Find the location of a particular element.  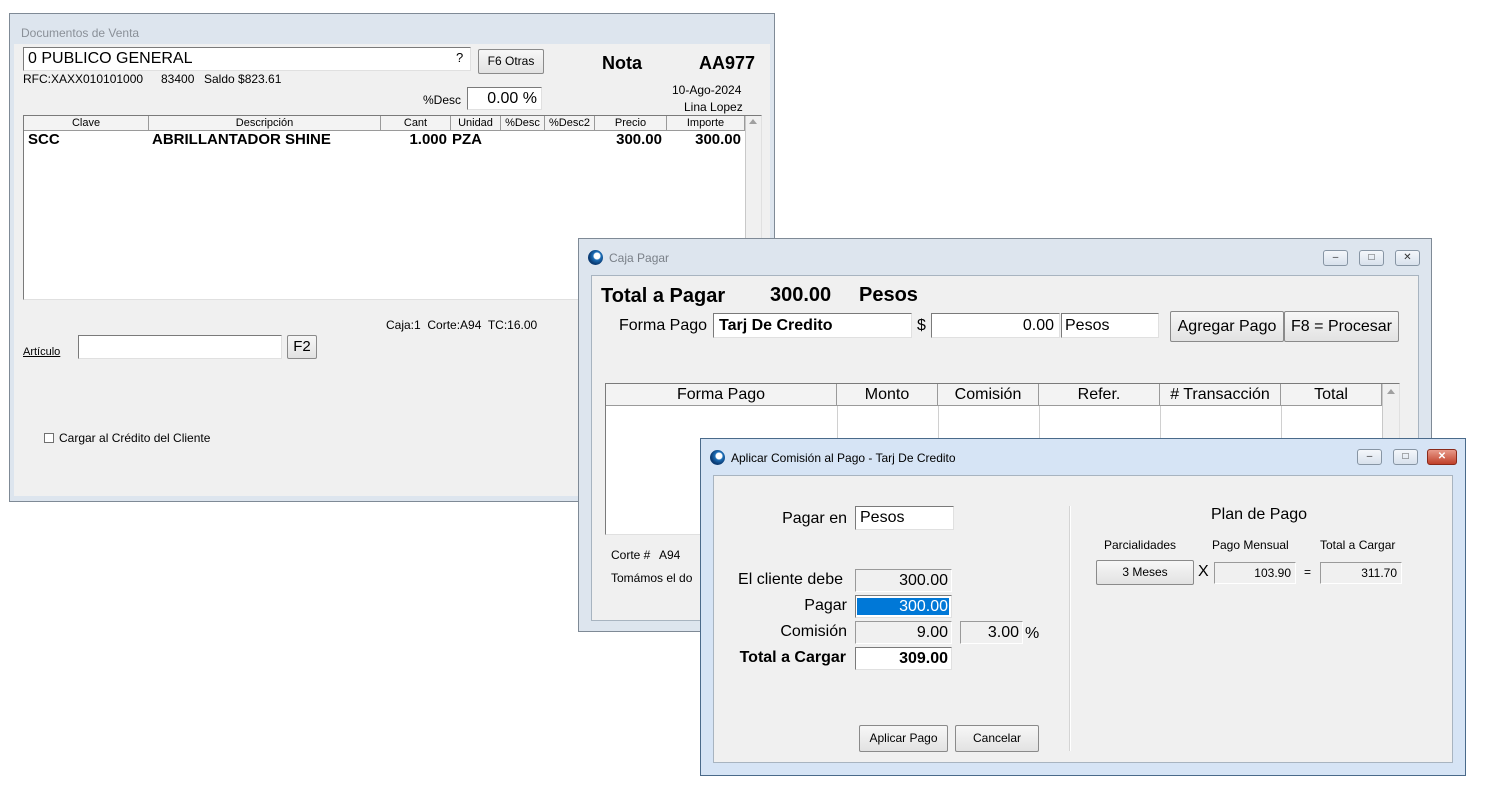

corte-label: Corte # is located at coordinates (631, 555).